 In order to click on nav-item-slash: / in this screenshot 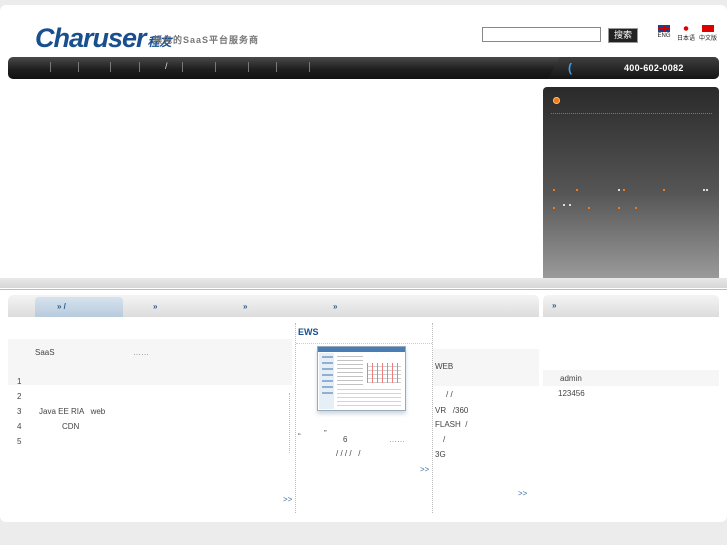, I will do `click(166, 66)`.